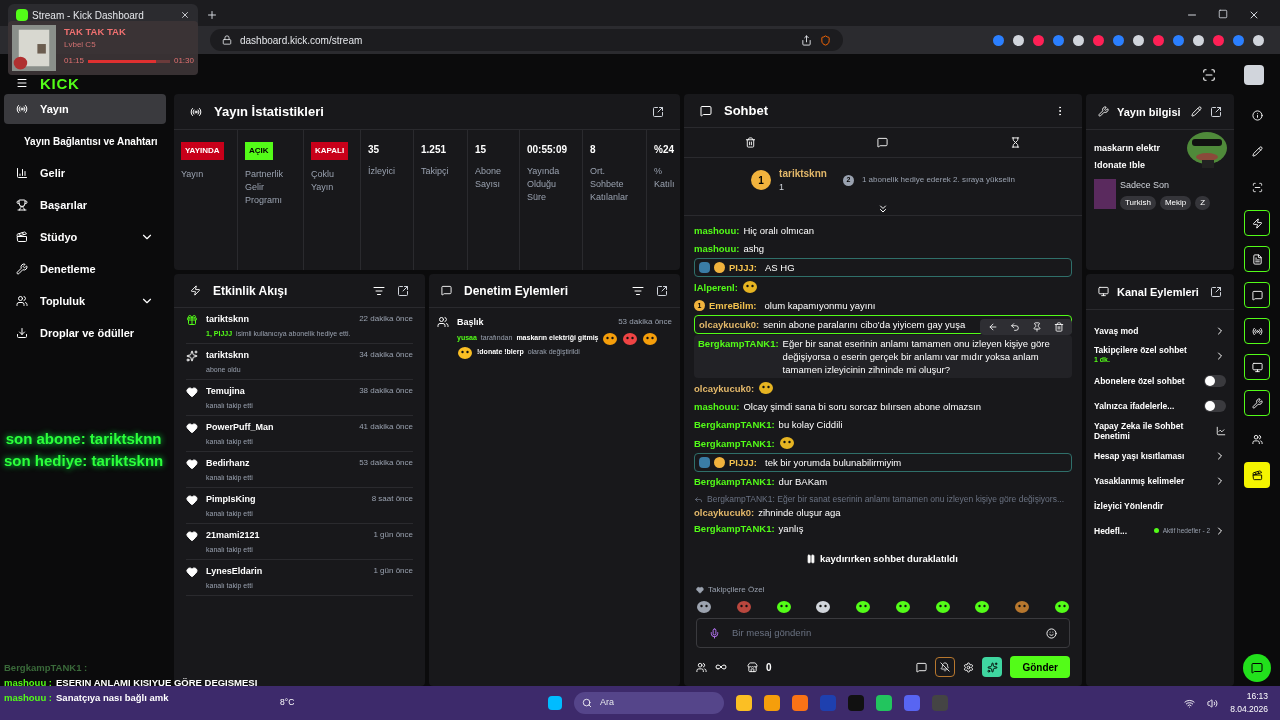  Describe the element at coordinates (883, 633) in the screenshot. I see `message-field: Bir mesaj gönderin` at that location.